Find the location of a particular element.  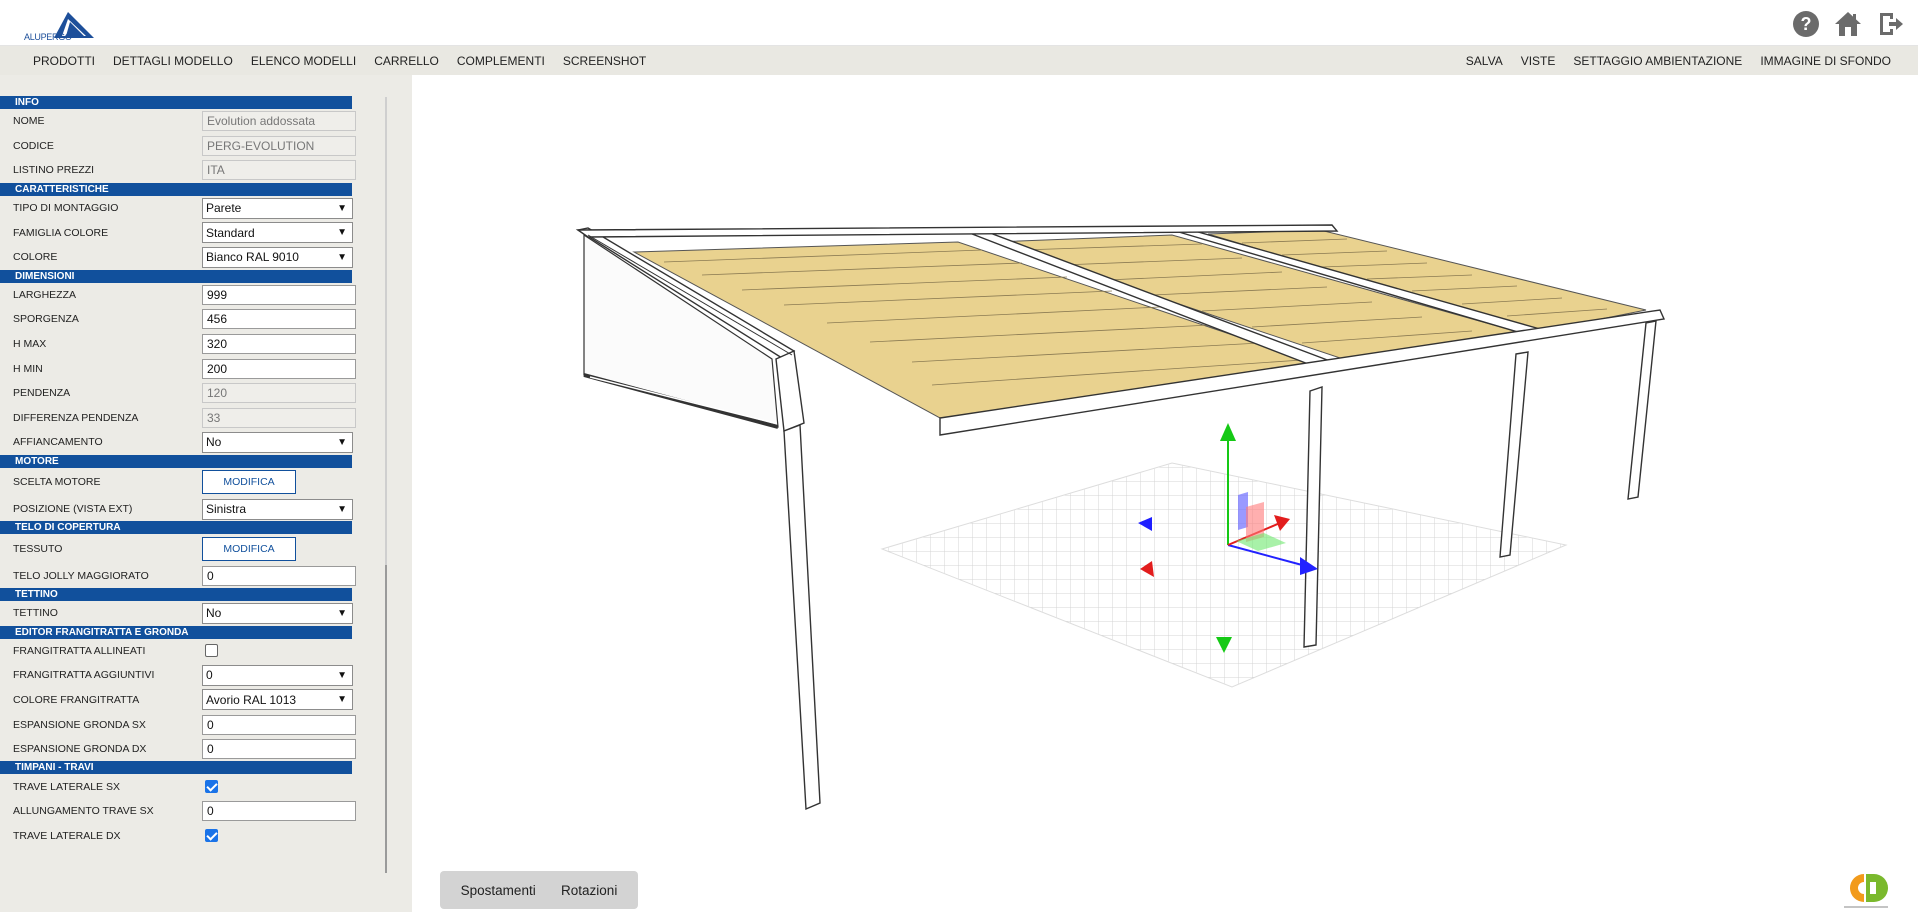

row-codice: CODICE is located at coordinates (178, 146).